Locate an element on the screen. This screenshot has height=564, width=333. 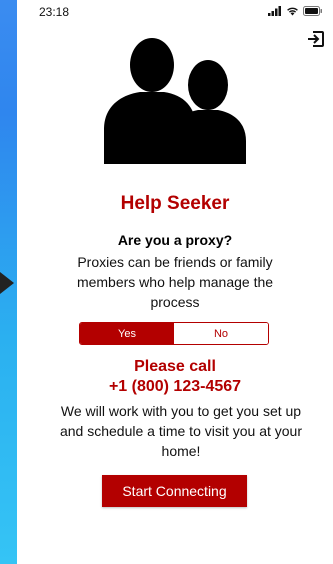
proxy-toggle: Yes No is located at coordinates (174, 333).